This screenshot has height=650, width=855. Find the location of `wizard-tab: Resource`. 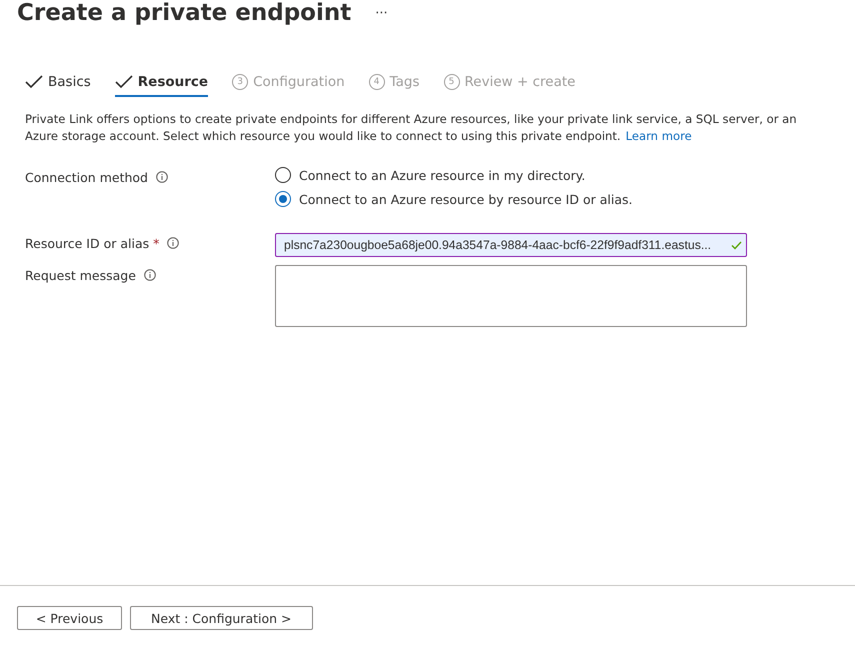

wizard-tab: Resource is located at coordinates (161, 85).